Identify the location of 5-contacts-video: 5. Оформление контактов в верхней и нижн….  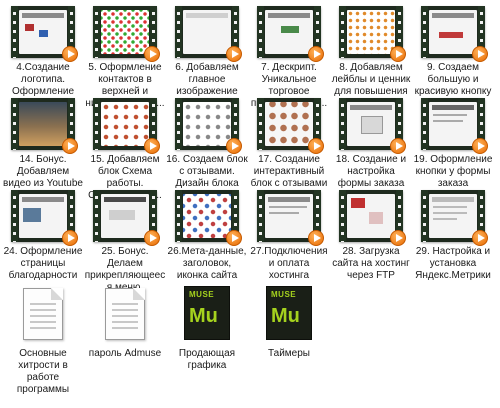
(125, 58).